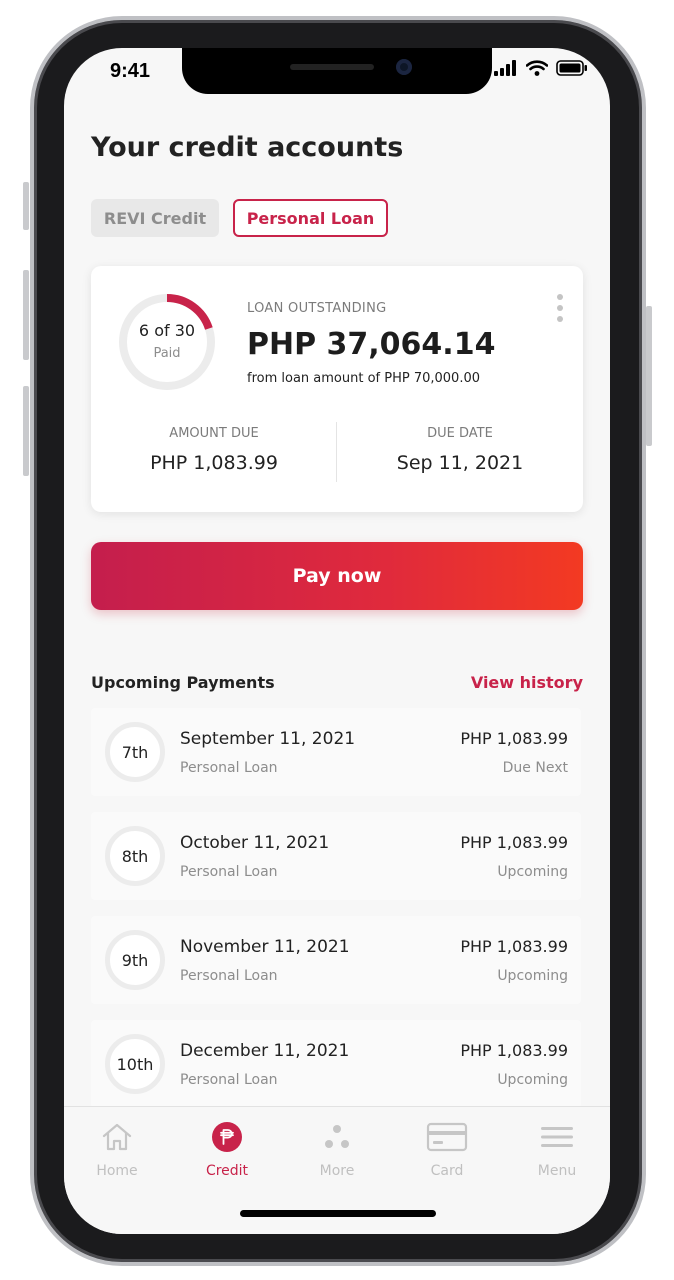  Describe the element at coordinates (26, 431) in the screenshot. I see `volume-down-button` at that location.